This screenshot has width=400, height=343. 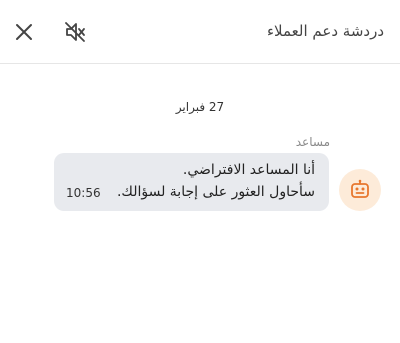 I want to click on message-text-line: أنا المساعد الافتراضي., so click(x=248, y=170).